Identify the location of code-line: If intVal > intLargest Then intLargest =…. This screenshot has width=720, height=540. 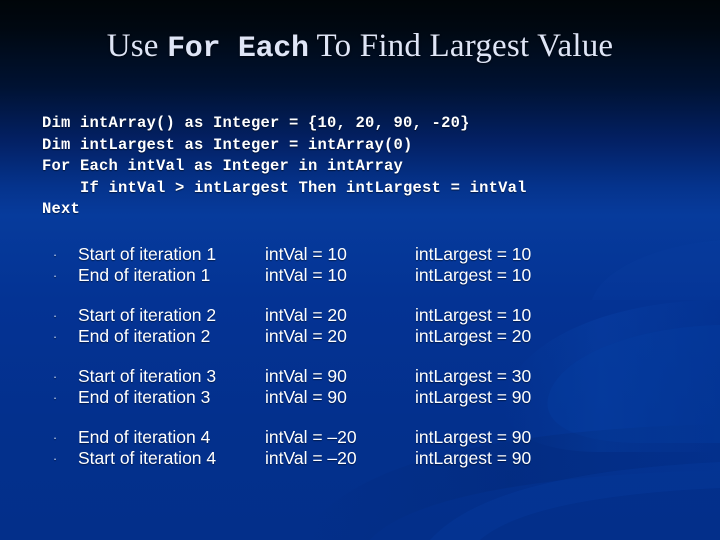
(284, 187).